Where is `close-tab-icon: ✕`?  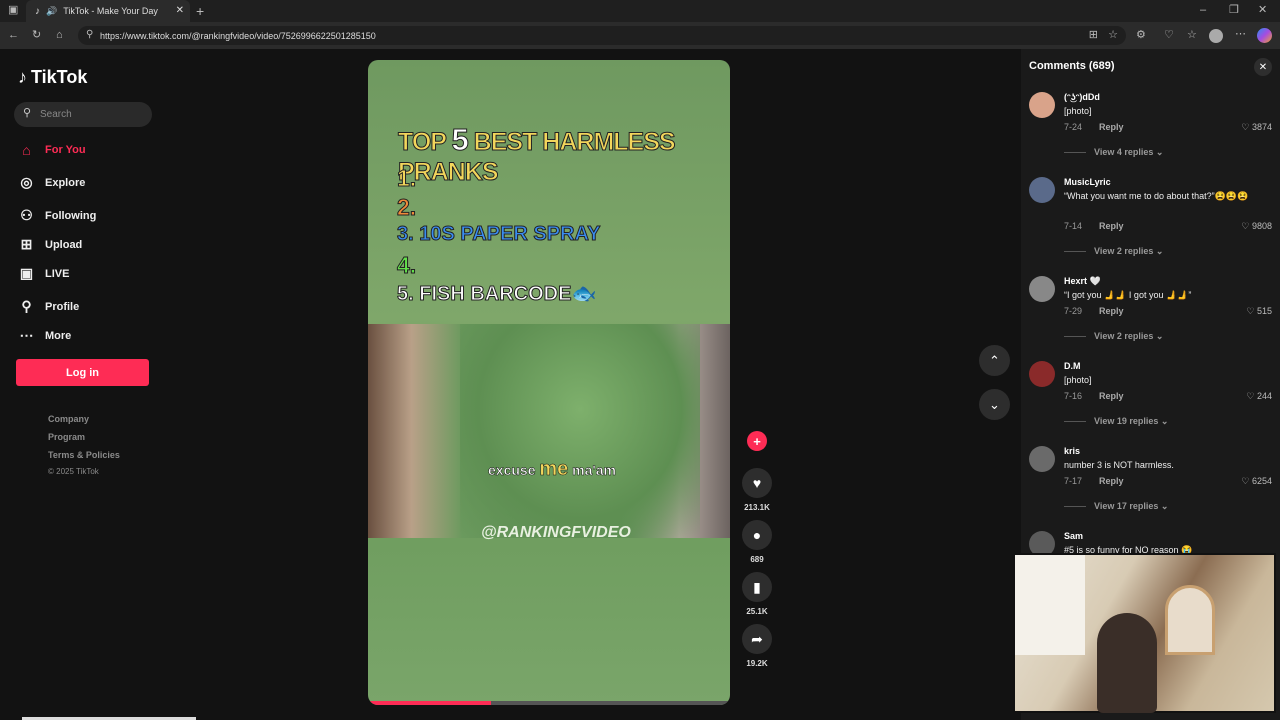 close-tab-icon: ✕ is located at coordinates (180, 10).